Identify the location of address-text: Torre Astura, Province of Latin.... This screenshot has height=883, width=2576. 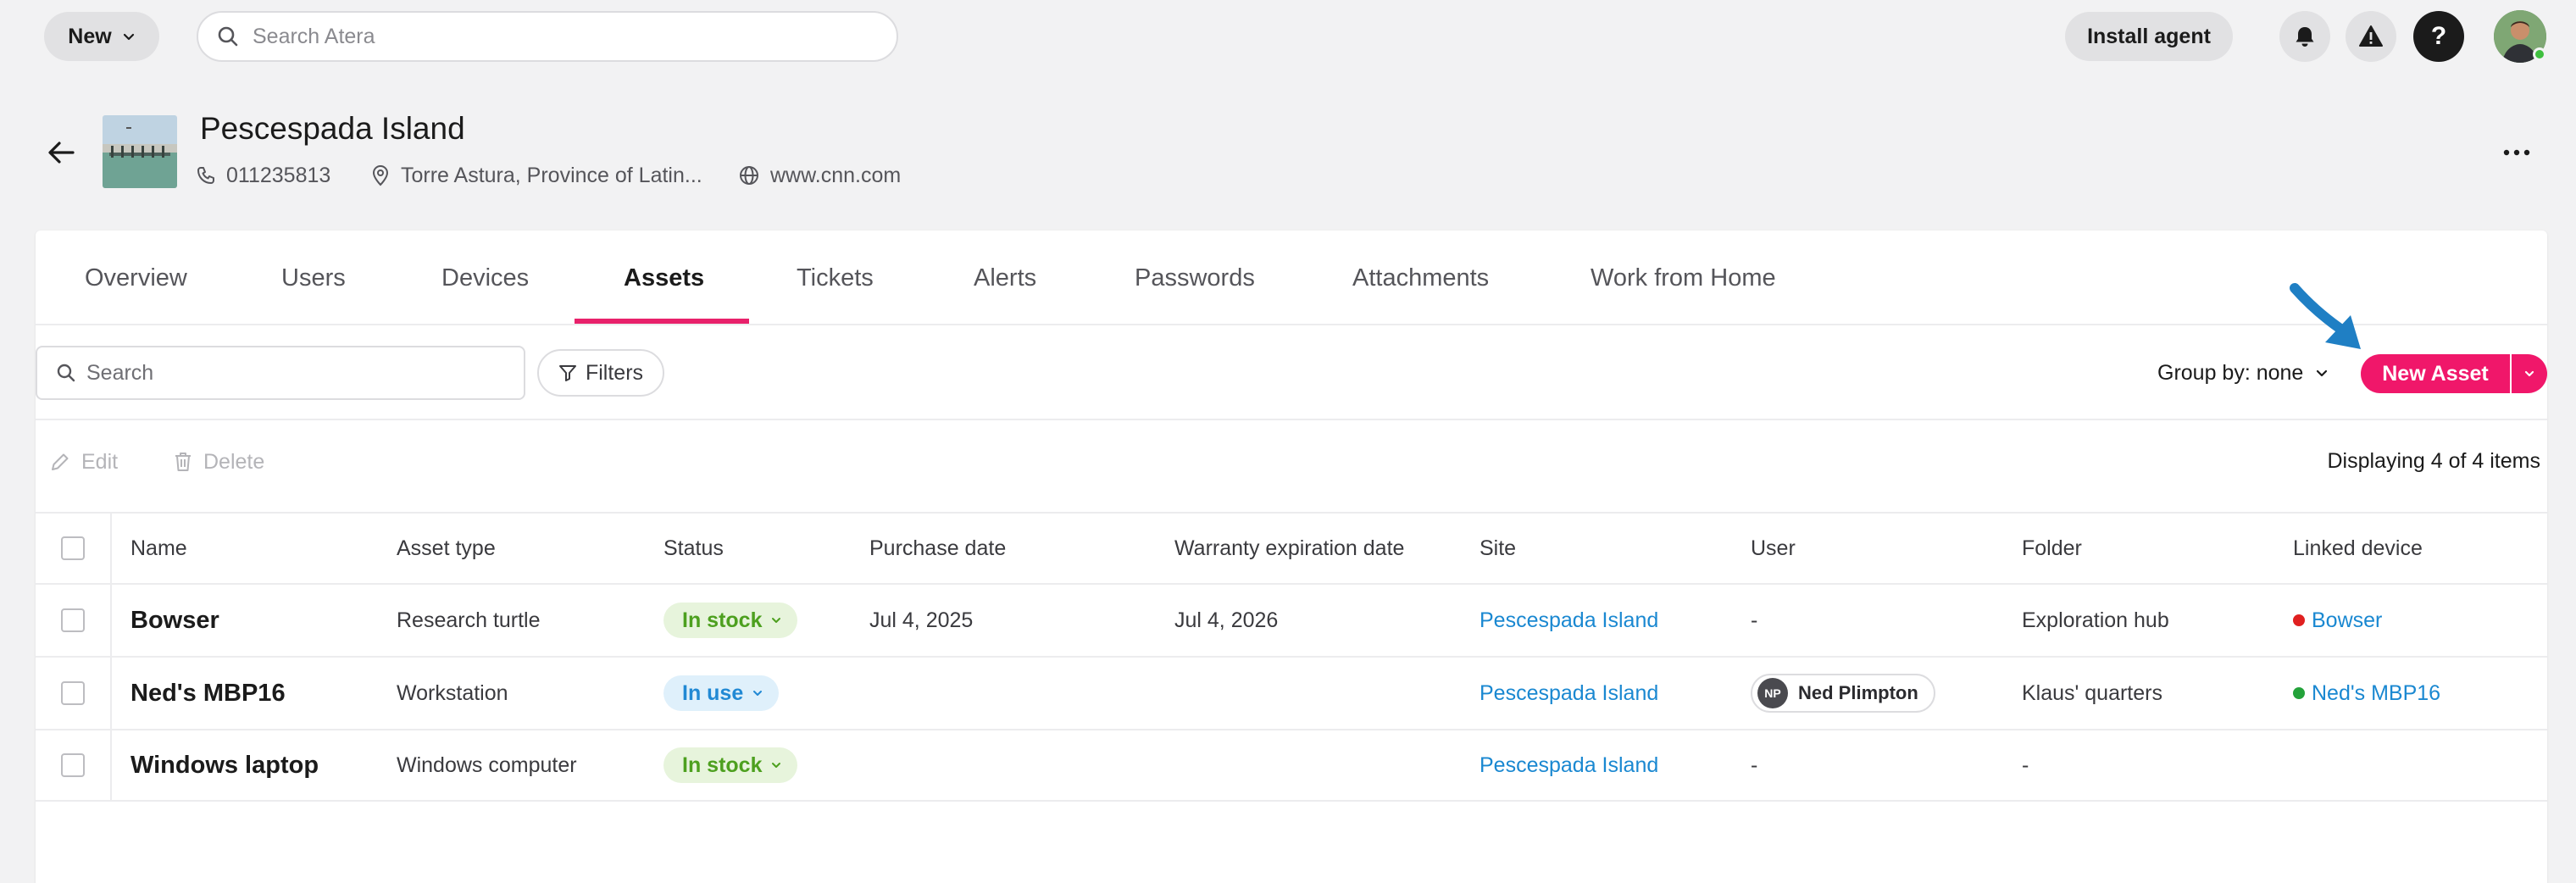
(551, 175).